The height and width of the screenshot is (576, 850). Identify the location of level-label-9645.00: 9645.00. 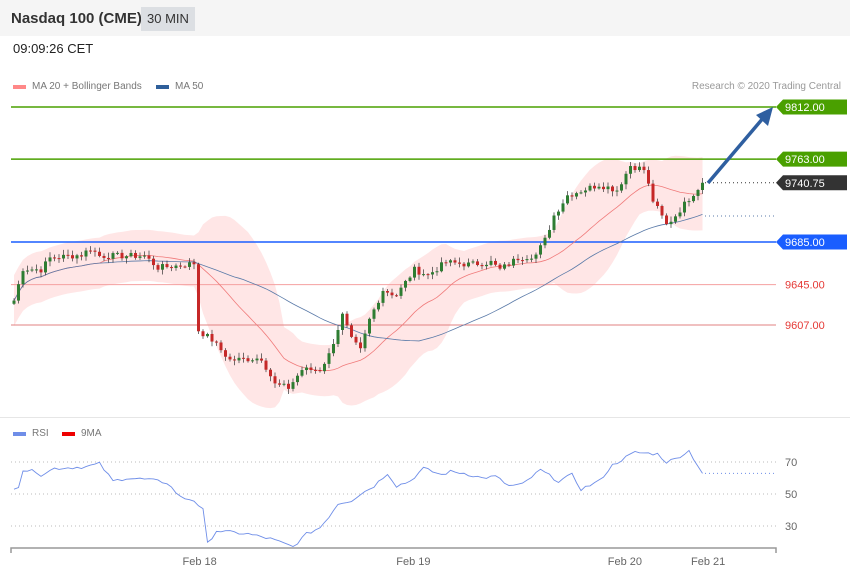
(805, 286).